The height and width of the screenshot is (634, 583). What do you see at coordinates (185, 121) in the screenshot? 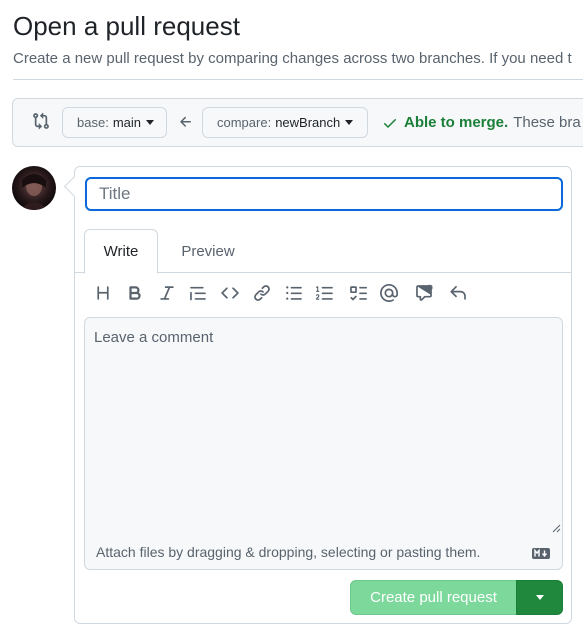
I see `arrow-left-icon` at bounding box center [185, 121].